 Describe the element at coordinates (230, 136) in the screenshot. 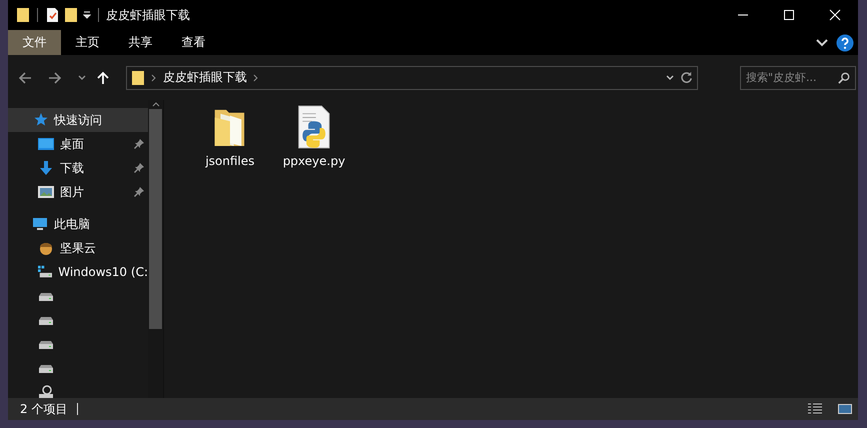

I see `file-item: jsonfiles` at that location.